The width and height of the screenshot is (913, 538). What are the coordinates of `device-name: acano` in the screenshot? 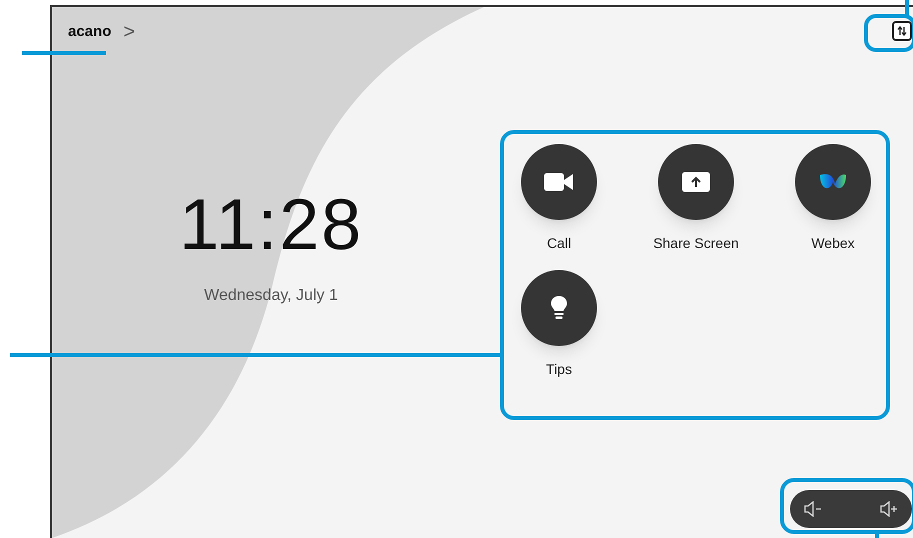 It's located at (90, 32).